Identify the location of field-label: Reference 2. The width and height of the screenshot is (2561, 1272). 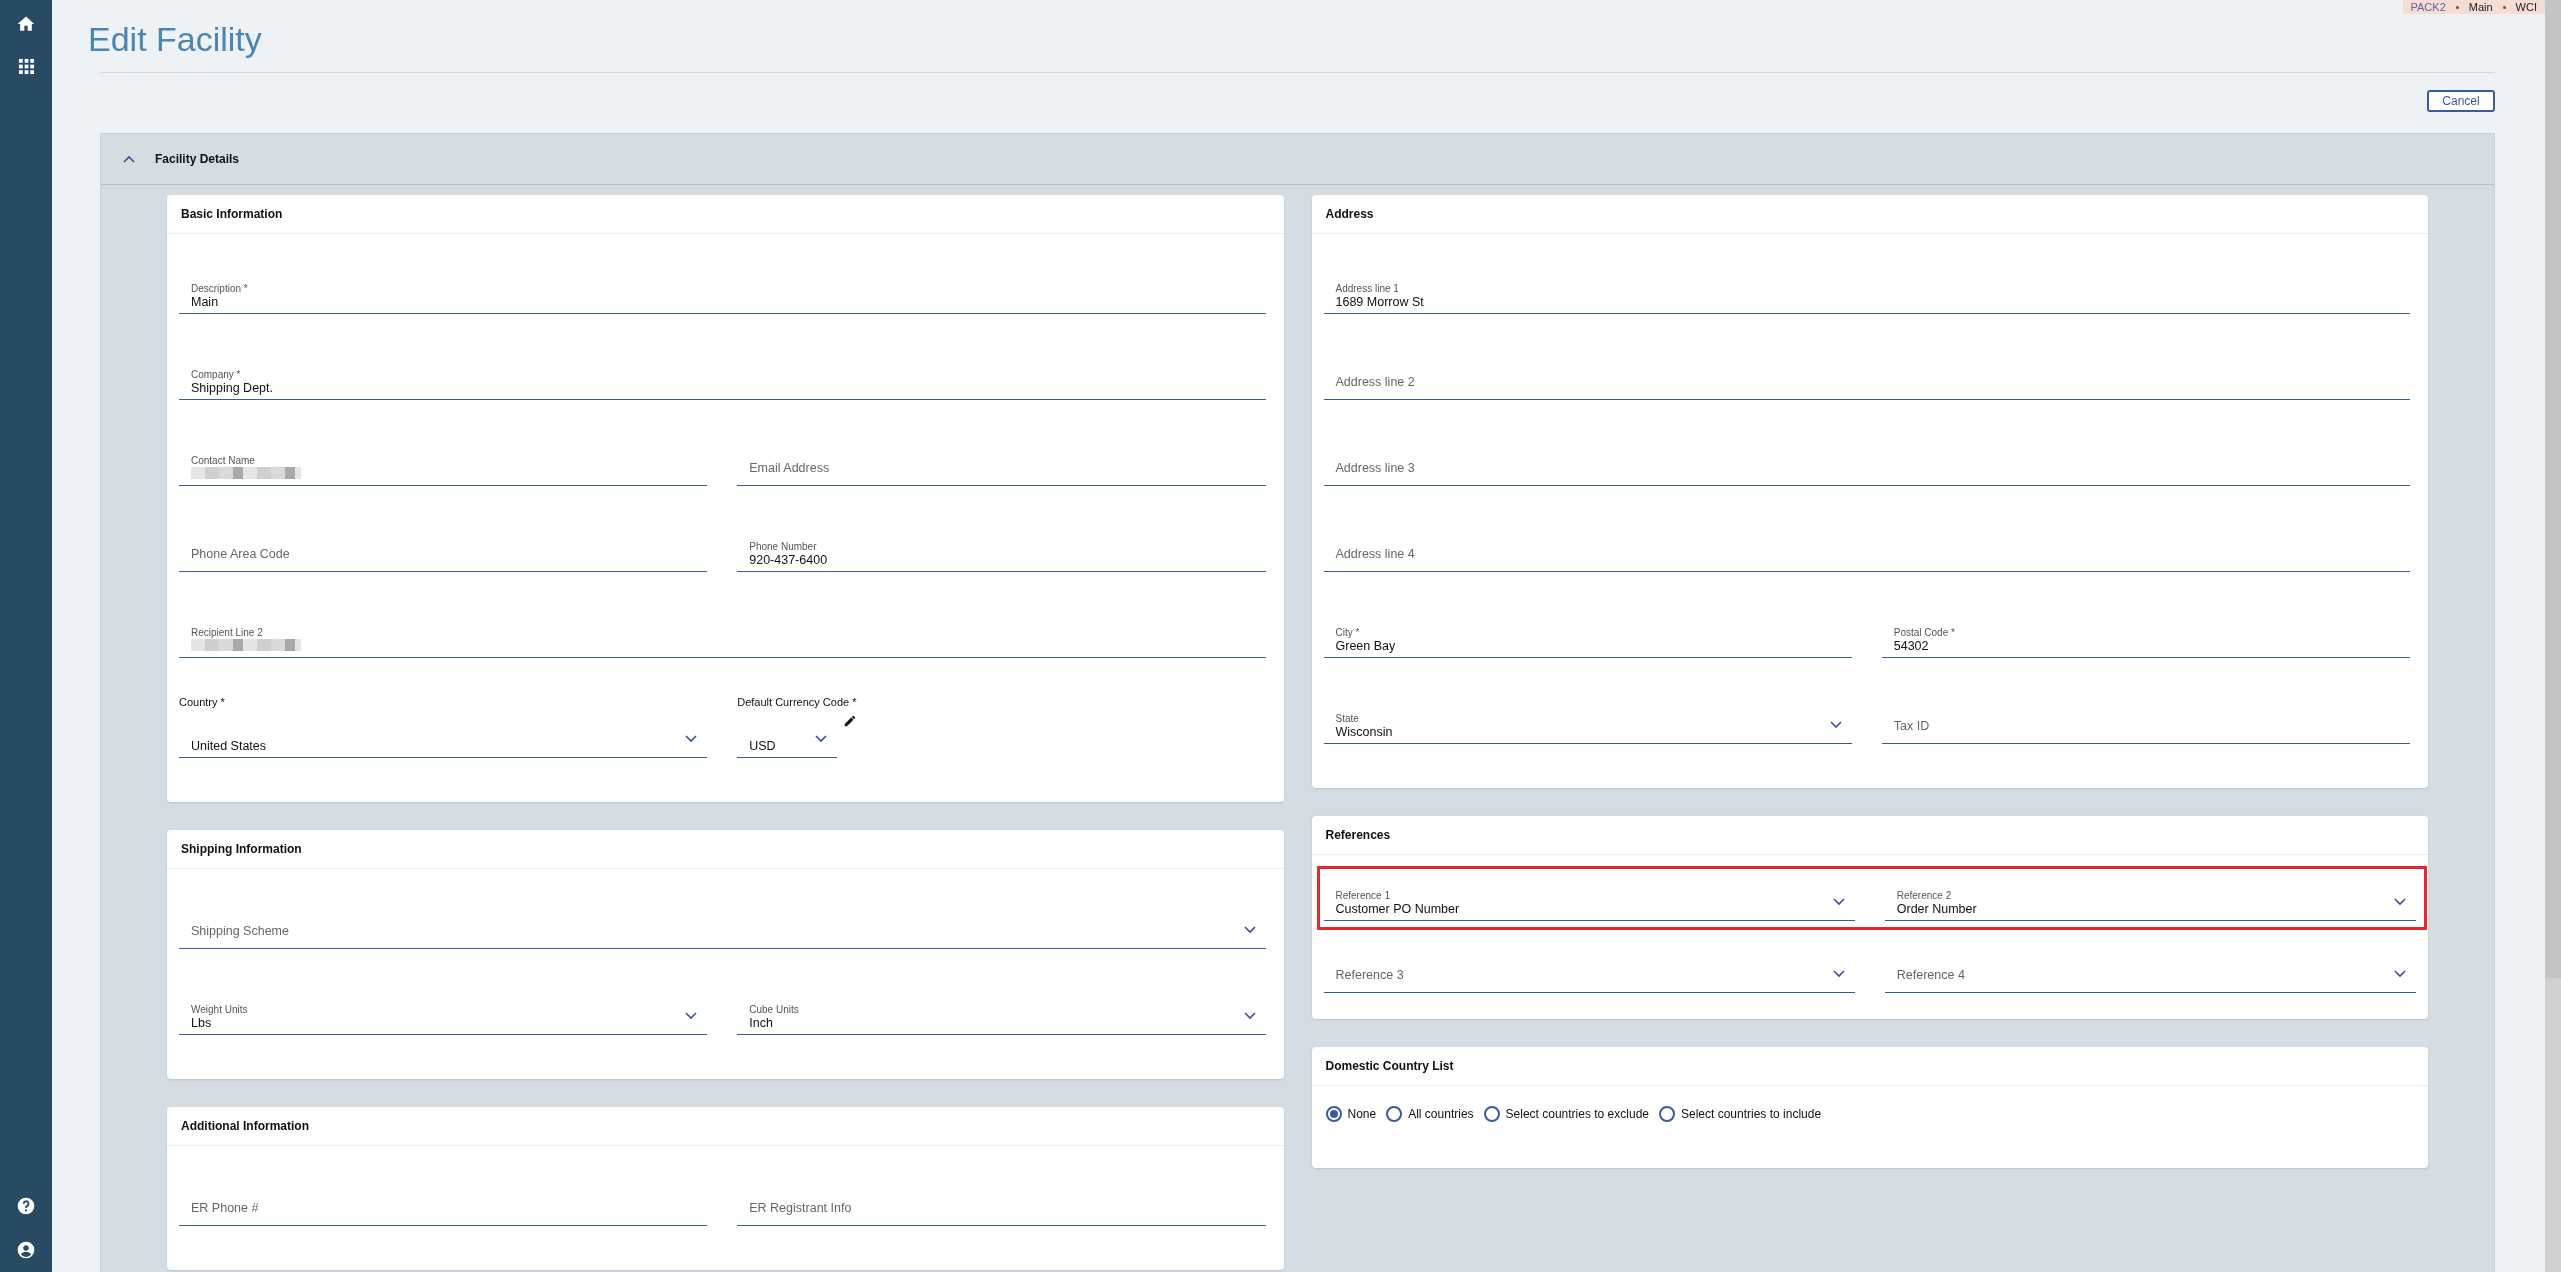
(1924, 895).